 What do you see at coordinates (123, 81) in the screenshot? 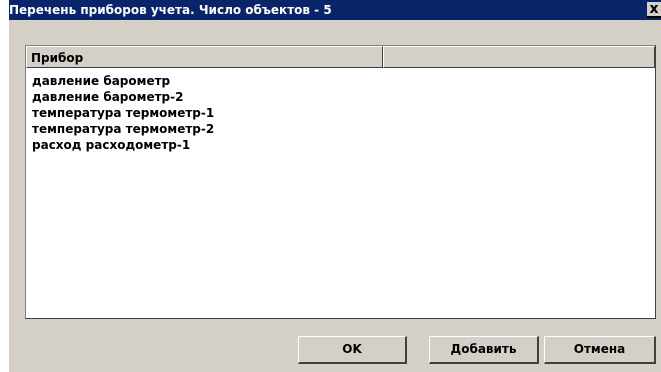
I see `list-item: давление барометр` at bounding box center [123, 81].